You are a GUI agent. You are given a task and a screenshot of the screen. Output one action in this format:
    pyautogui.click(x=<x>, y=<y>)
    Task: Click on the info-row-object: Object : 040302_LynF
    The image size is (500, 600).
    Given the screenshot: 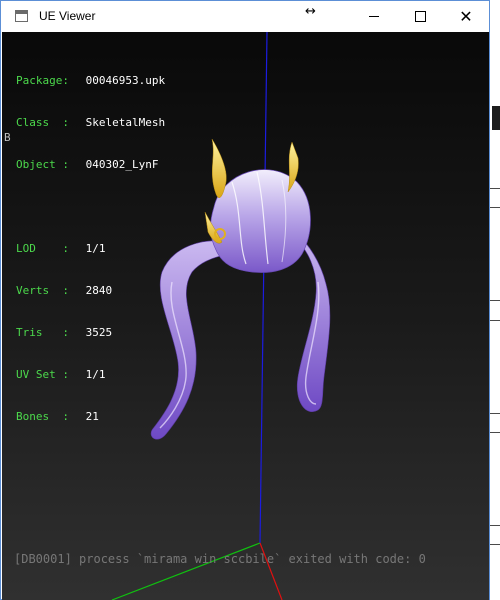 What is the action you would take?
    pyautogui.click(x=90, y=165)
    